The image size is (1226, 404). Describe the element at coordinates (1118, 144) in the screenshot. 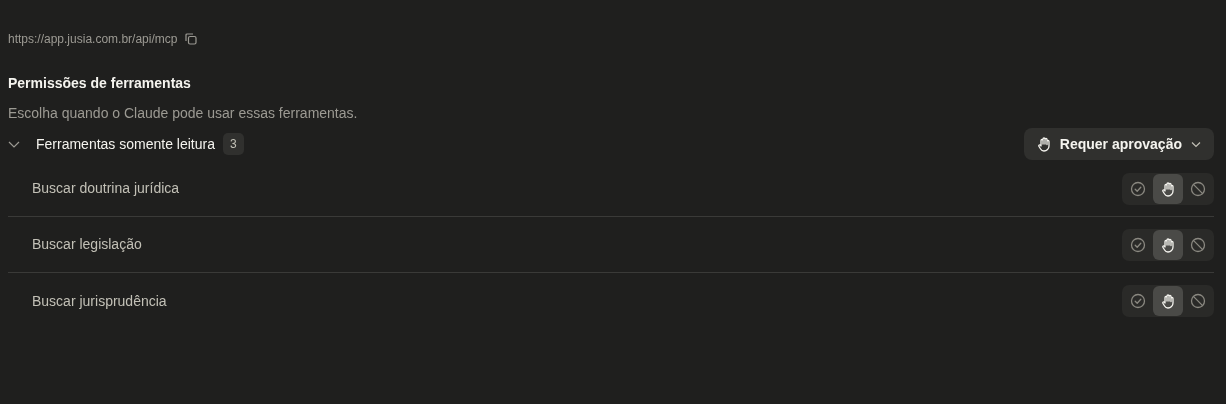

I see `policy-dropdown: Requer aprovação` at that location.